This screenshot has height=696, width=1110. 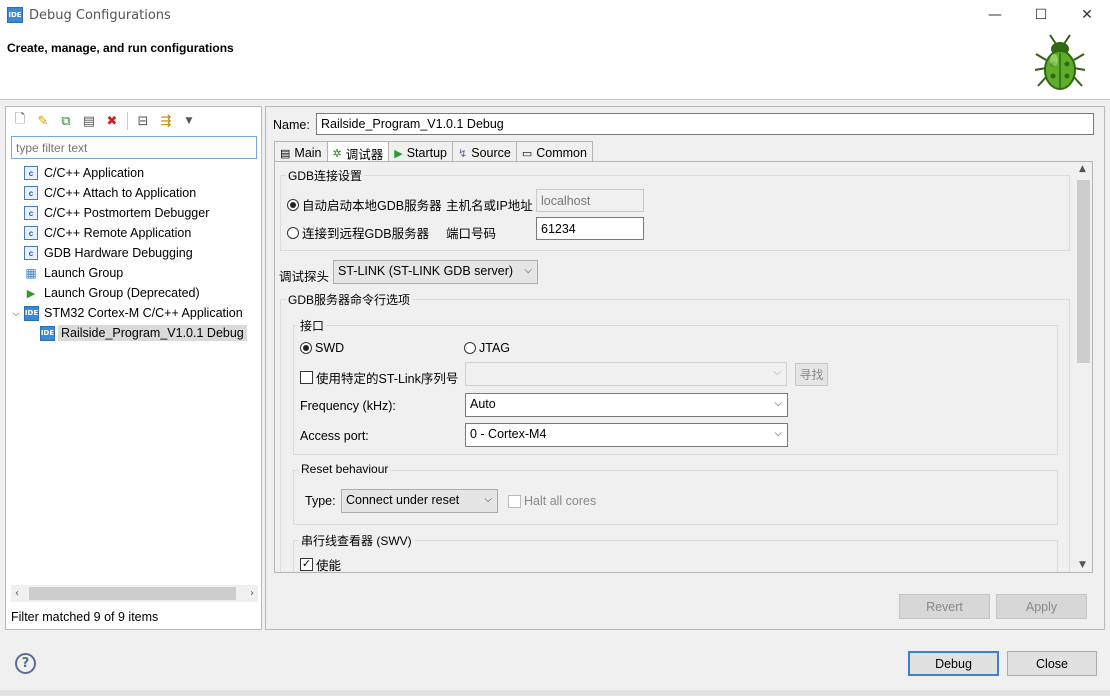 I want to click on tab-common: ▭ Common, so click(x=554, y=151).